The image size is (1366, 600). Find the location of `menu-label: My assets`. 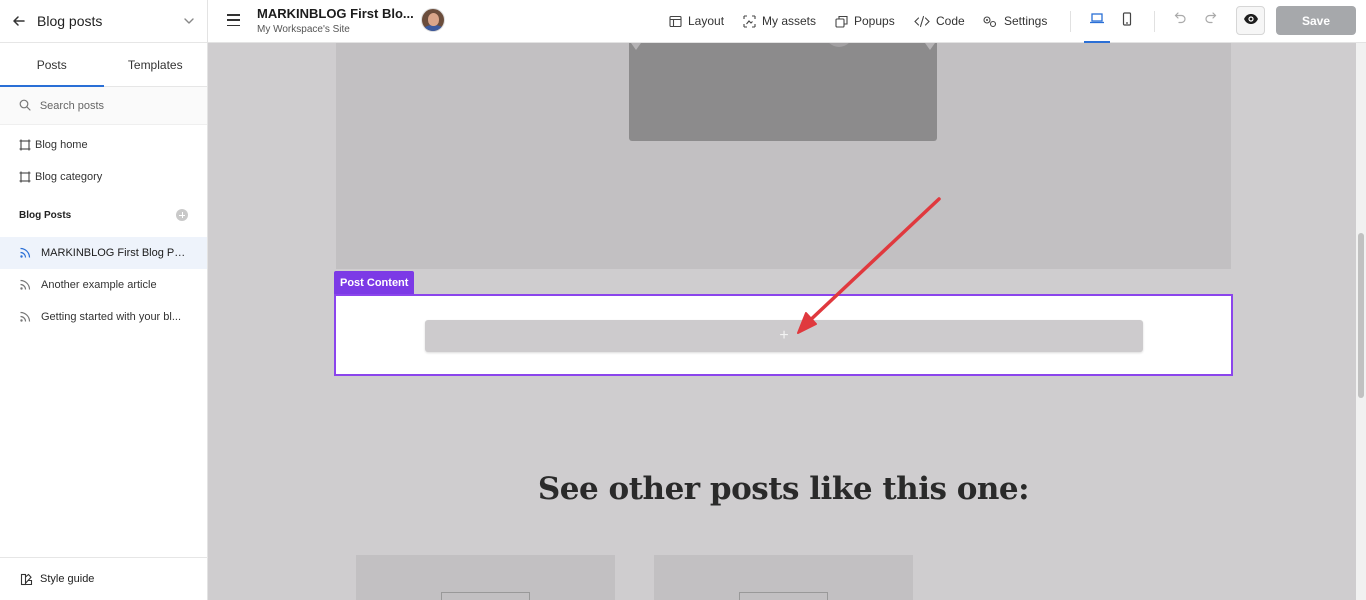

menu-label: My assets is located at coordinates (789, 21).